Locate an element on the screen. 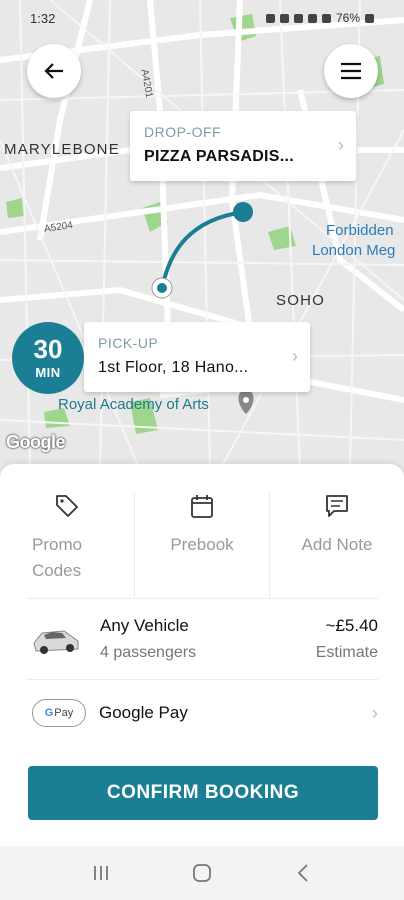 The height and width of the screenshot is (900, 404). google-logo: Google is located at coordinates (36, 442).